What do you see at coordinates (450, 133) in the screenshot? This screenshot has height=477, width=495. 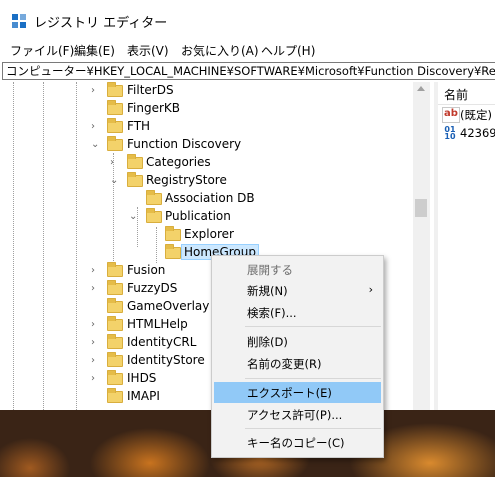 I see `binary-value-icon: 01 10` at bounding box center [450, 133].